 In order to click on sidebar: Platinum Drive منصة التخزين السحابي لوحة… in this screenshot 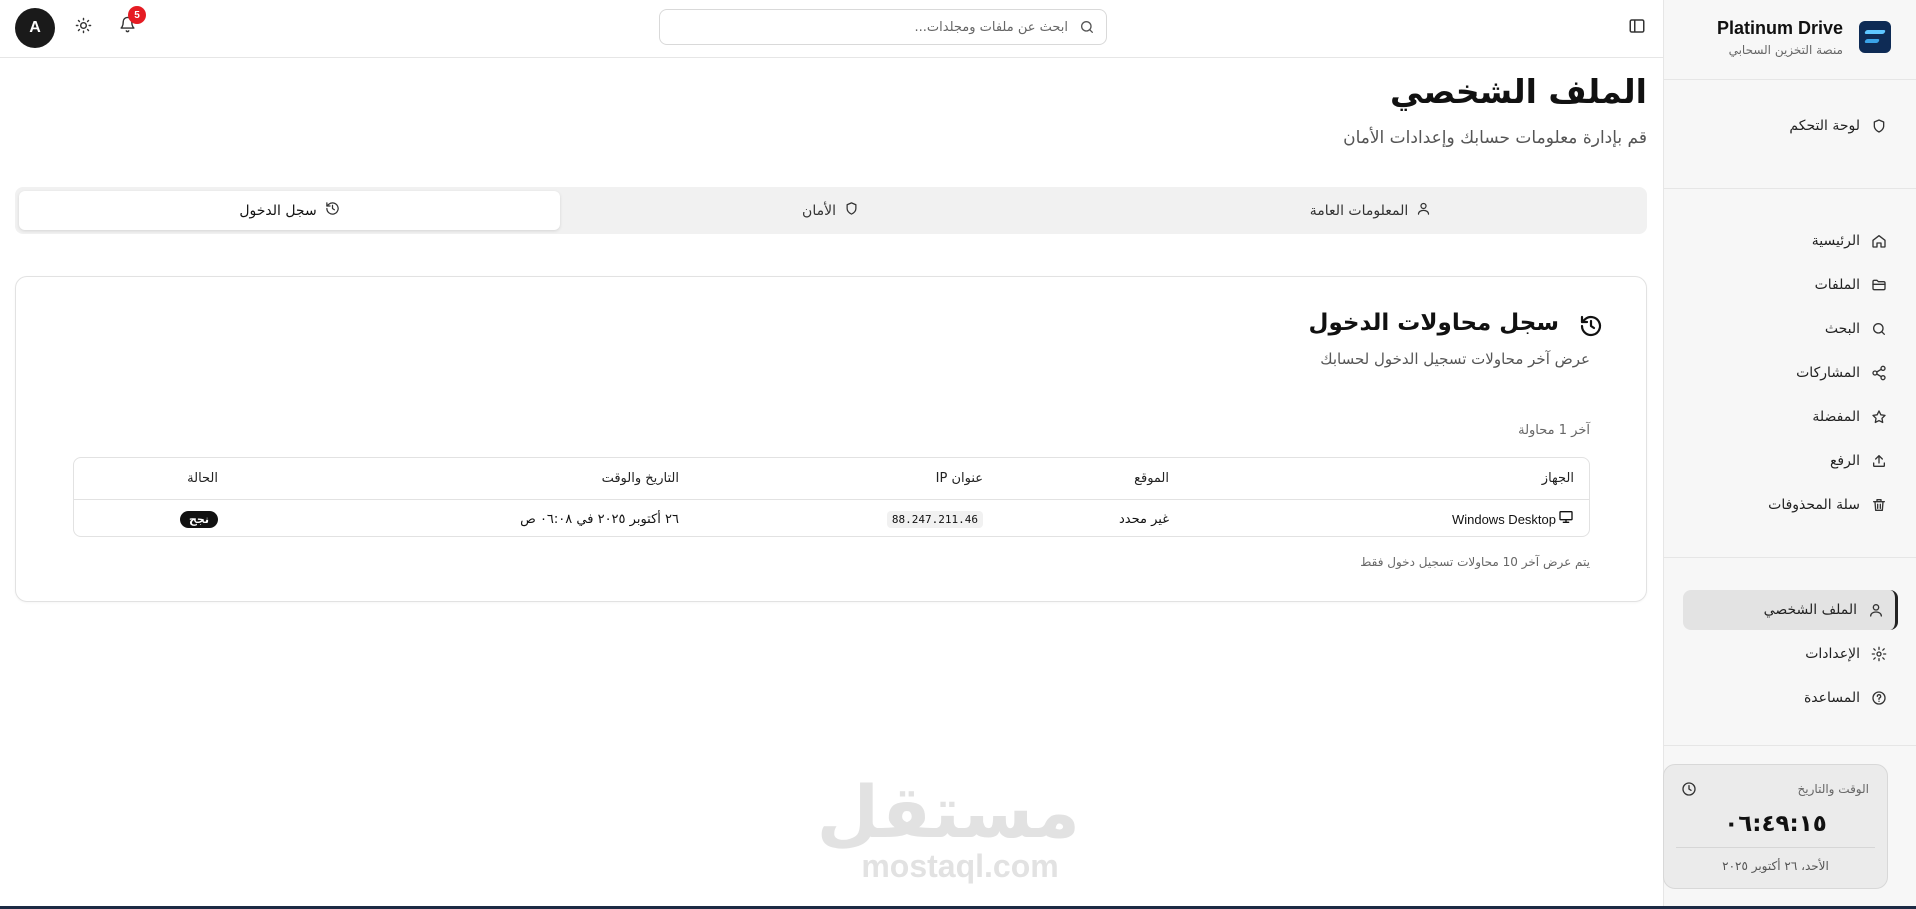, I will do `click(1789, 453)`.